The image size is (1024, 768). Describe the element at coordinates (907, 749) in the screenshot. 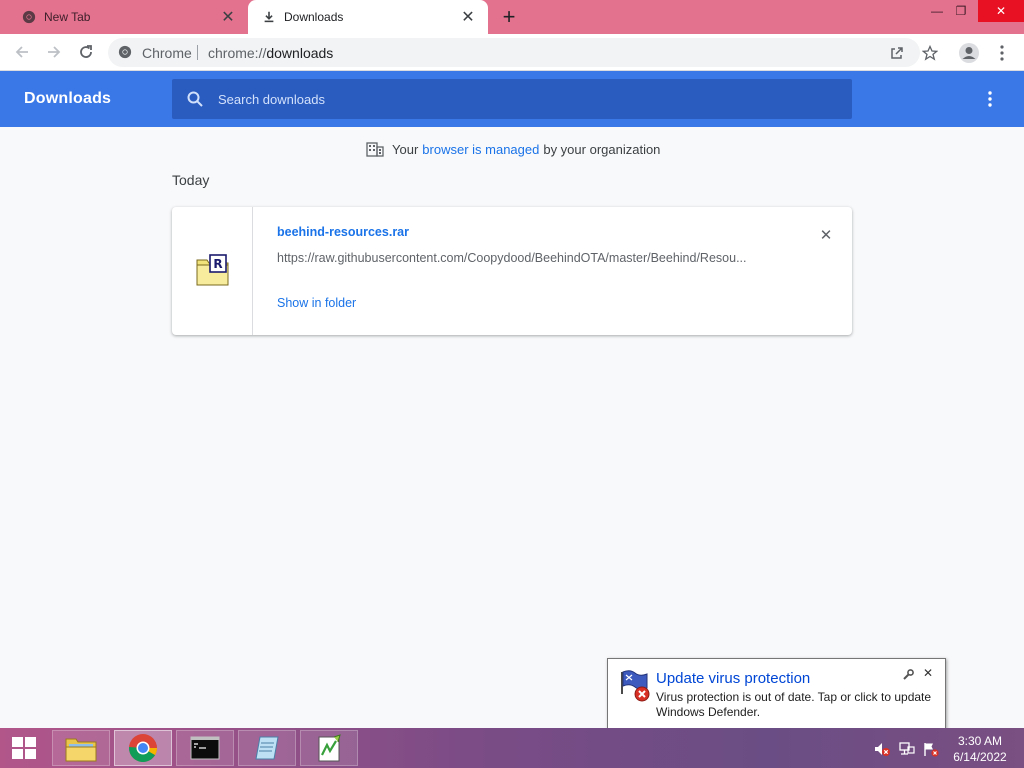

I see `network-icon` at that location.